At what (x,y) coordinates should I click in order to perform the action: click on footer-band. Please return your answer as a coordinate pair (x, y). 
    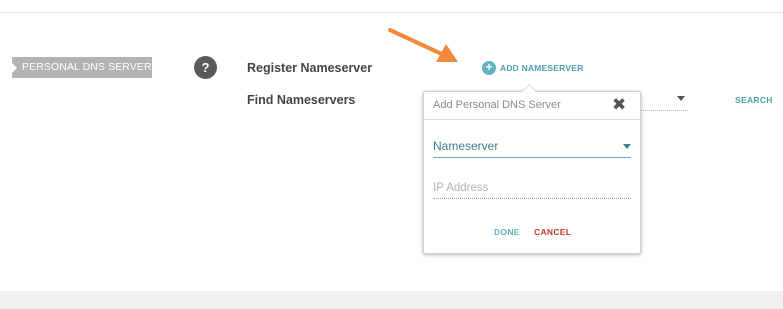
    Looking at the image, I should click on (391, 300).